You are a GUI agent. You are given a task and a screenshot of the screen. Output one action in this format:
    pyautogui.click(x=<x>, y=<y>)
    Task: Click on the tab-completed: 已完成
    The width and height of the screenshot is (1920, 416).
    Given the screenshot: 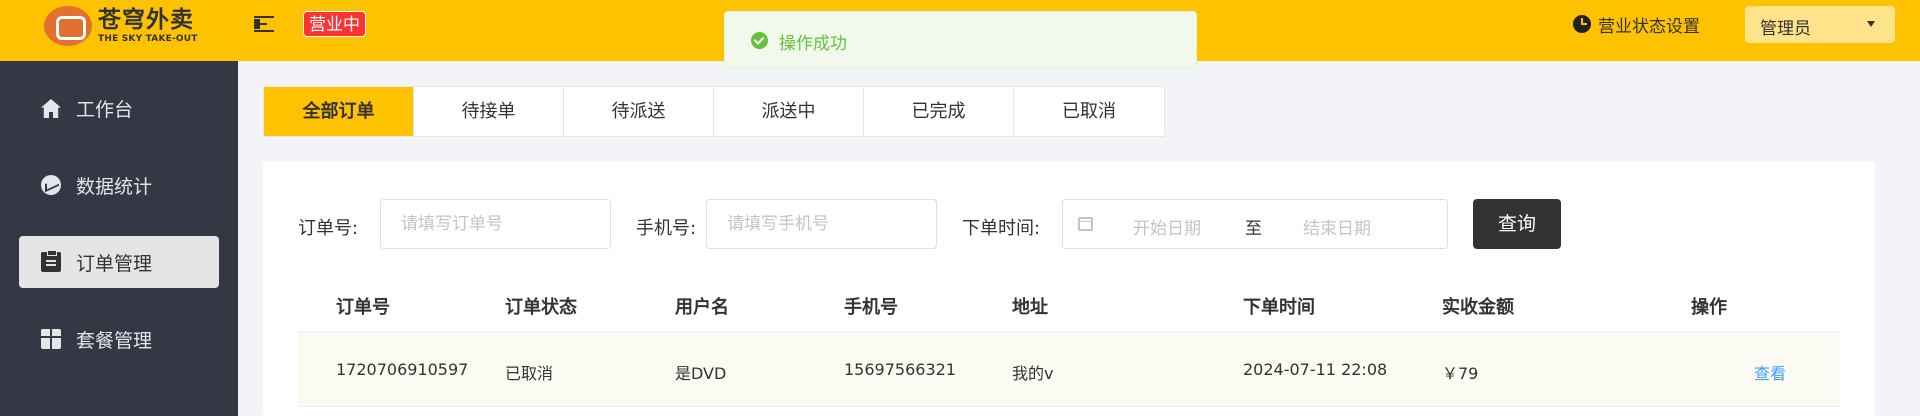 What is the action you would take?
    pyautogui.click(x=939, y=111)
    